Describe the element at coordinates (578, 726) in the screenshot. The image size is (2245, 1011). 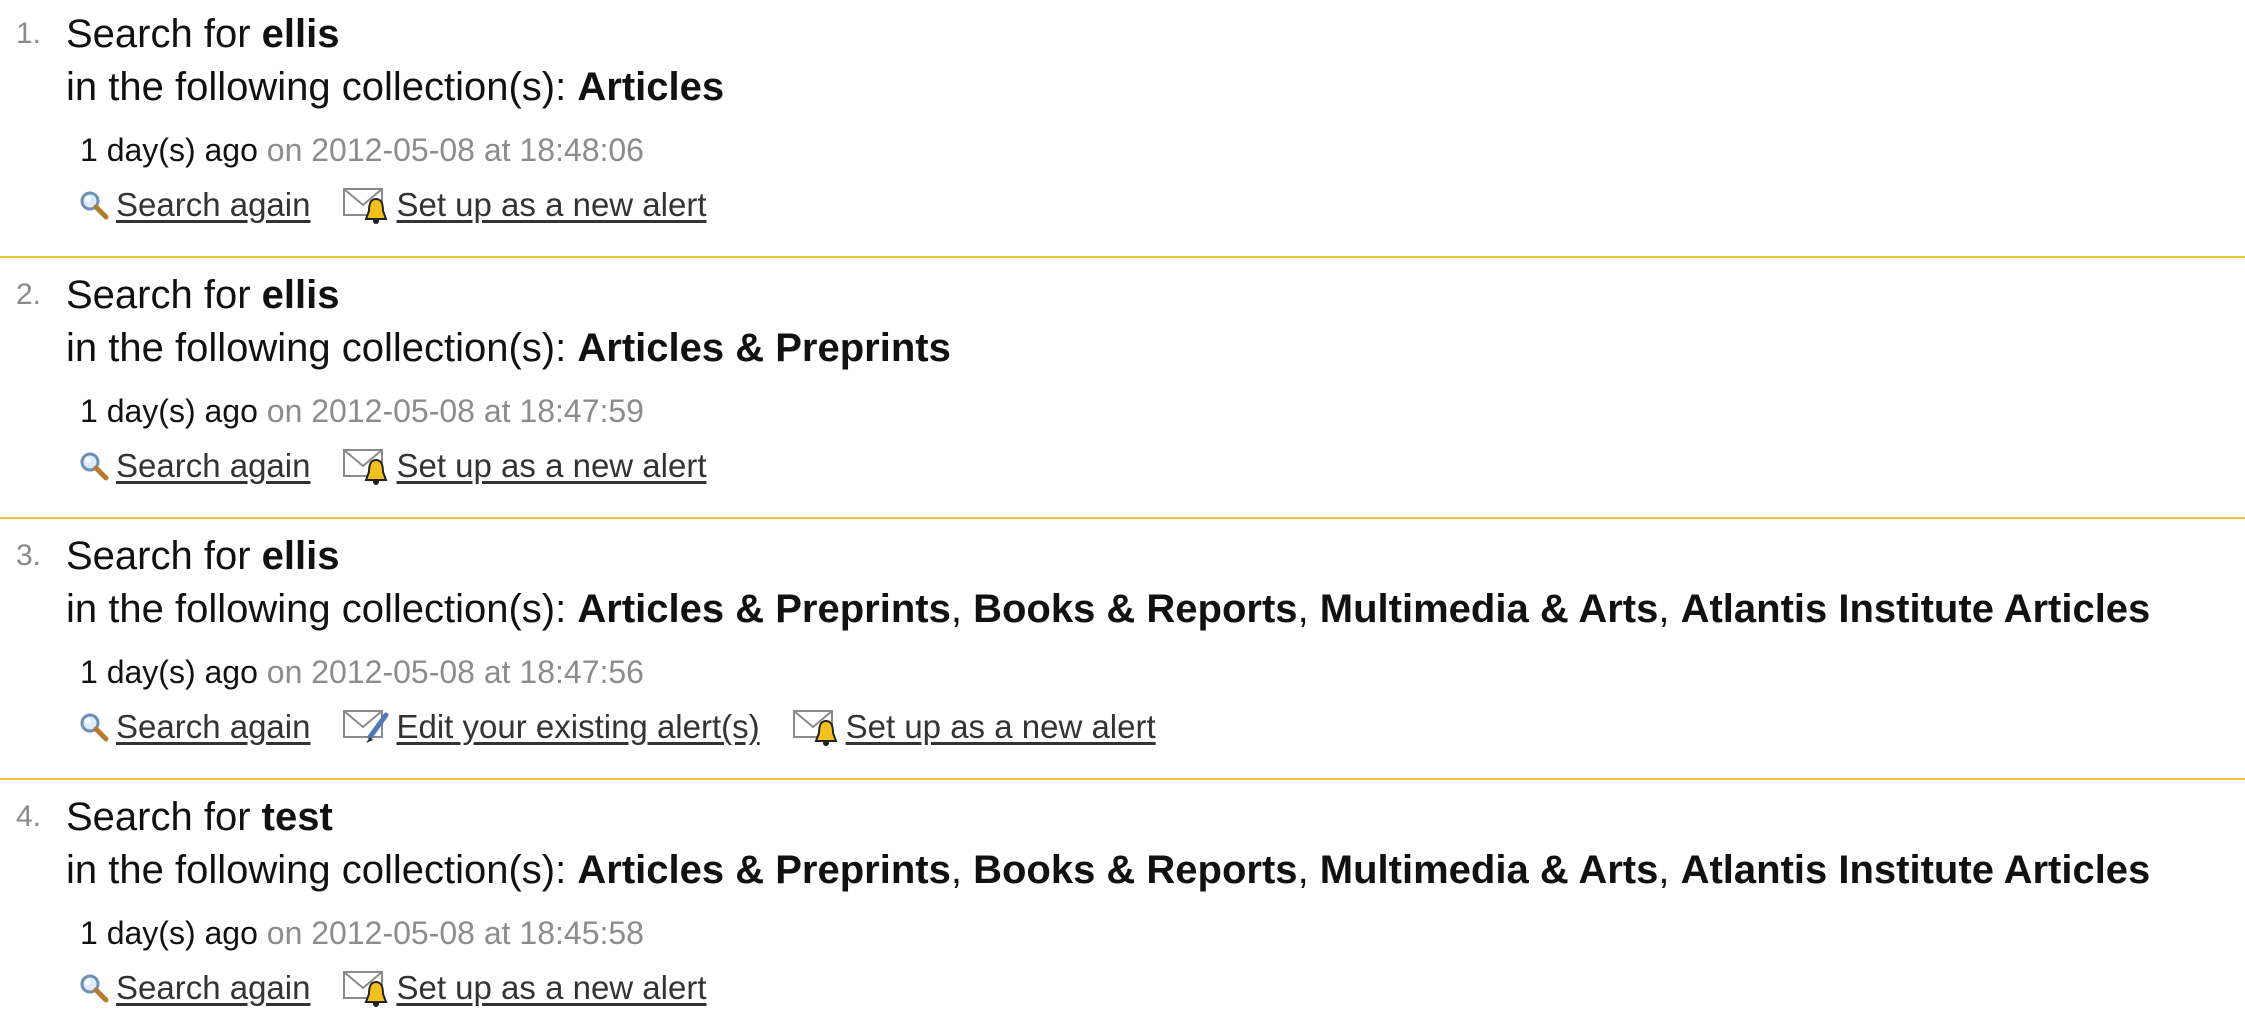
I see `edit-alerts-label: Edit your existing alert(s)` at that location.